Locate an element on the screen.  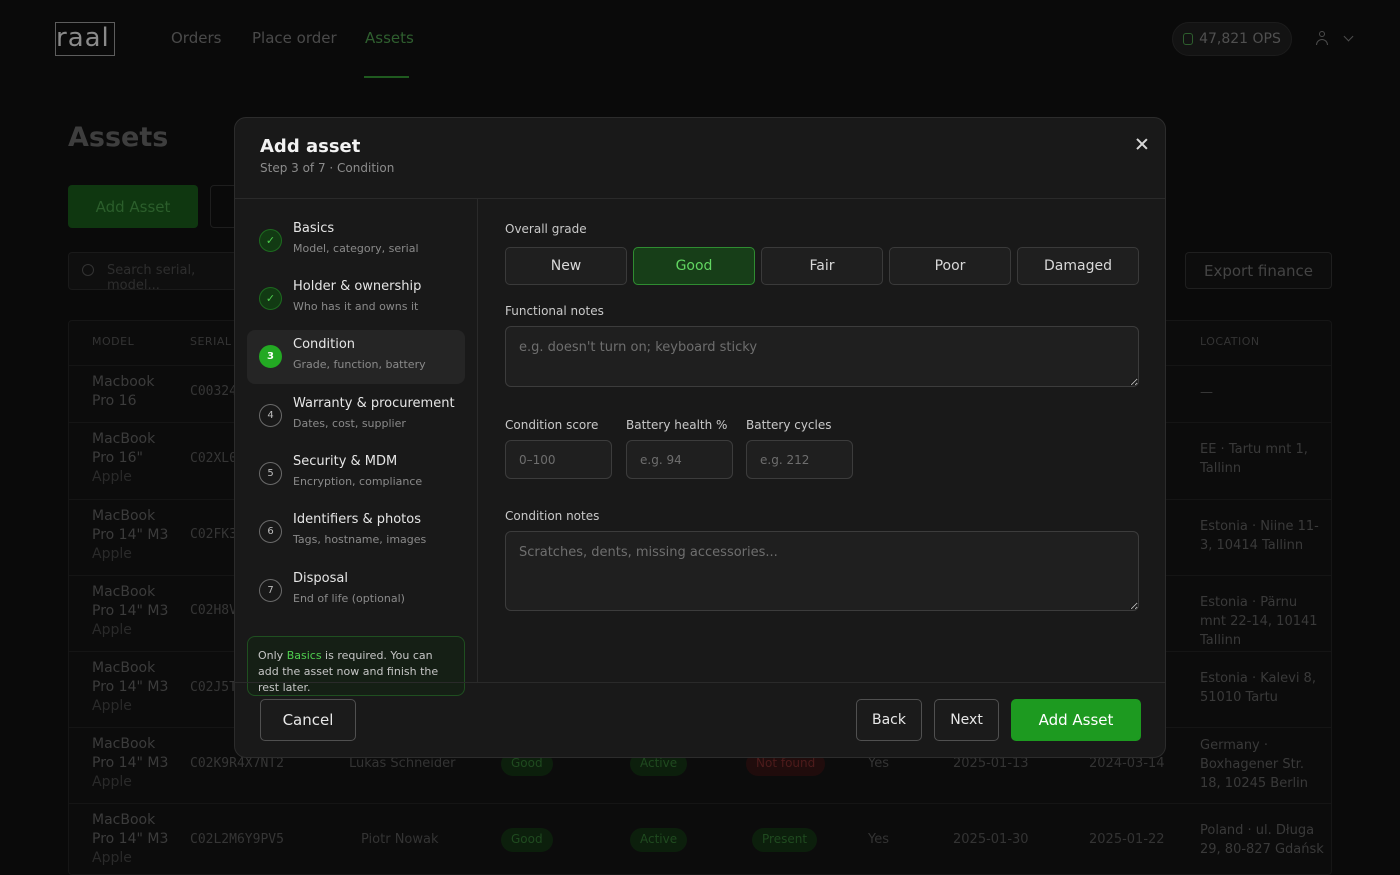
step-description: Grade, function, battery is located at coordinates (359, 364).